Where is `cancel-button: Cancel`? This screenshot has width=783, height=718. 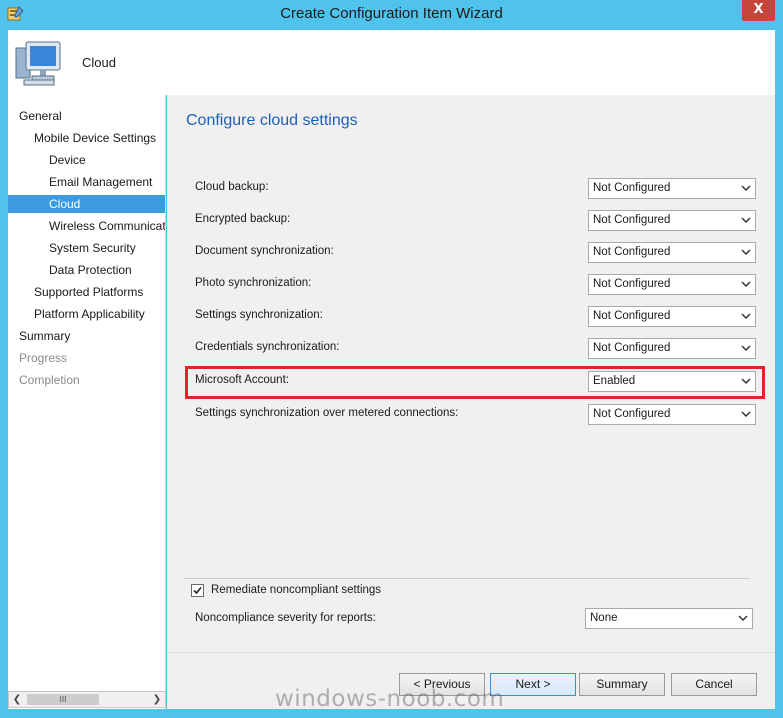 cancel-button: Cancel is located at coordinates (714, 684).